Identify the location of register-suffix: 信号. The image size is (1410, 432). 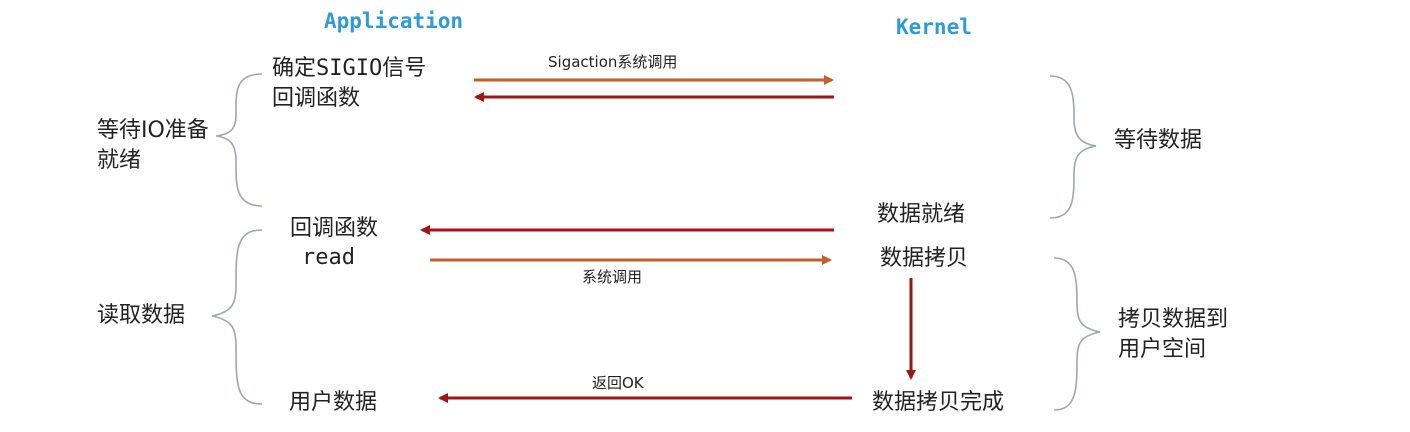
(404, 68).